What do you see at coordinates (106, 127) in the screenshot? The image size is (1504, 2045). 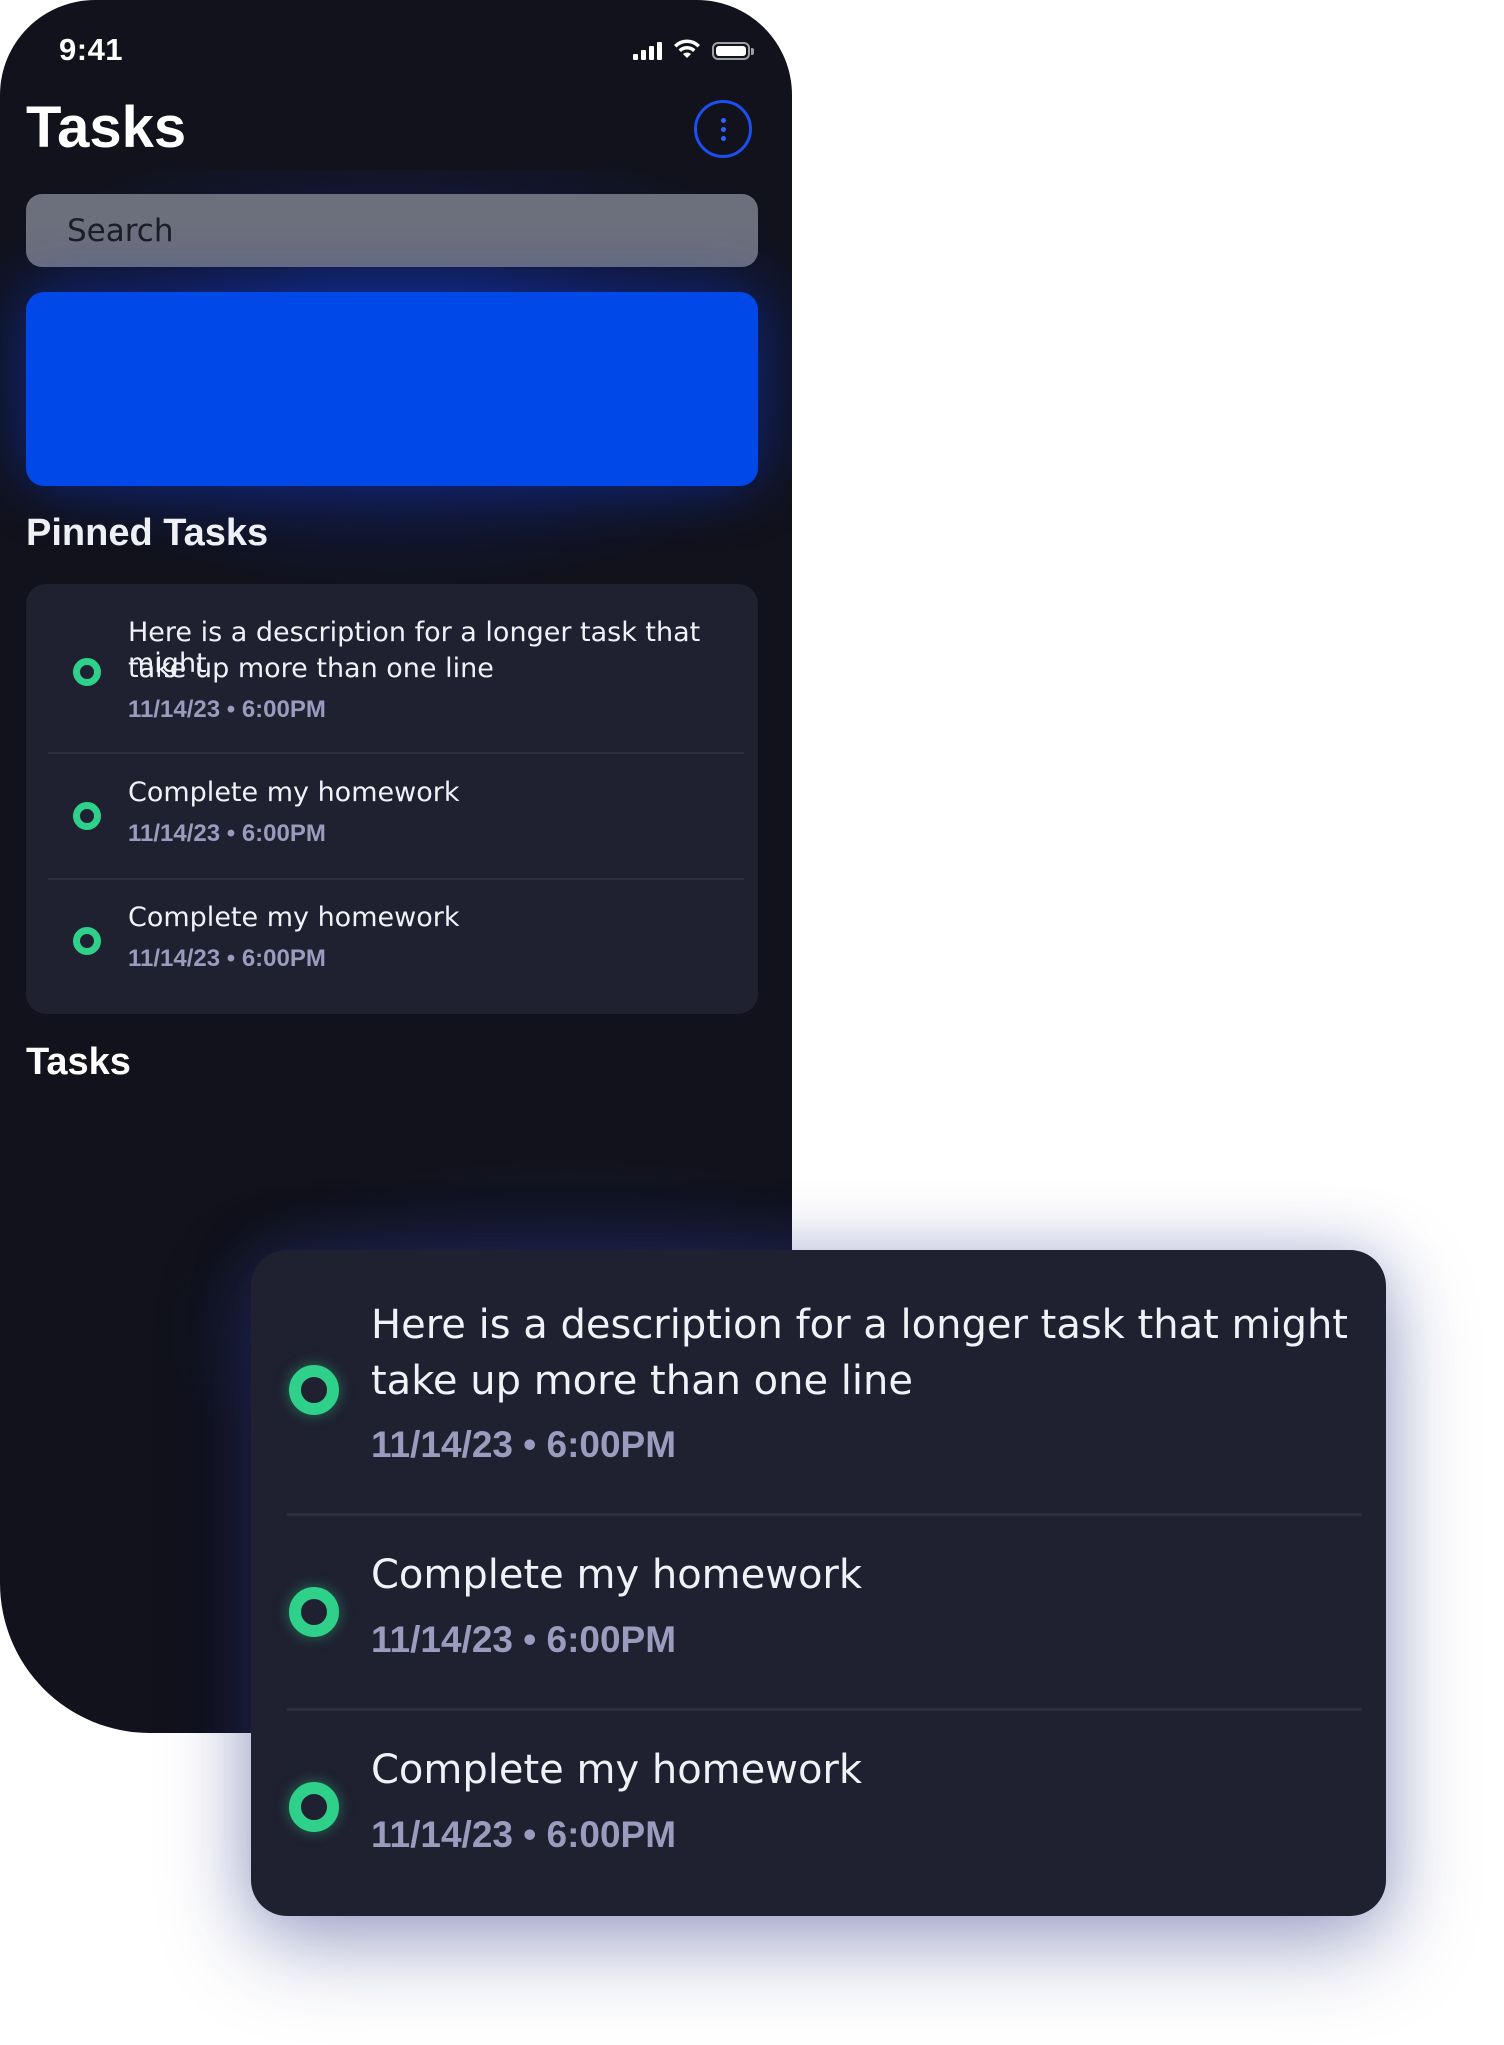 I see `page-title: Tasks` at bounding box center [106, 127].